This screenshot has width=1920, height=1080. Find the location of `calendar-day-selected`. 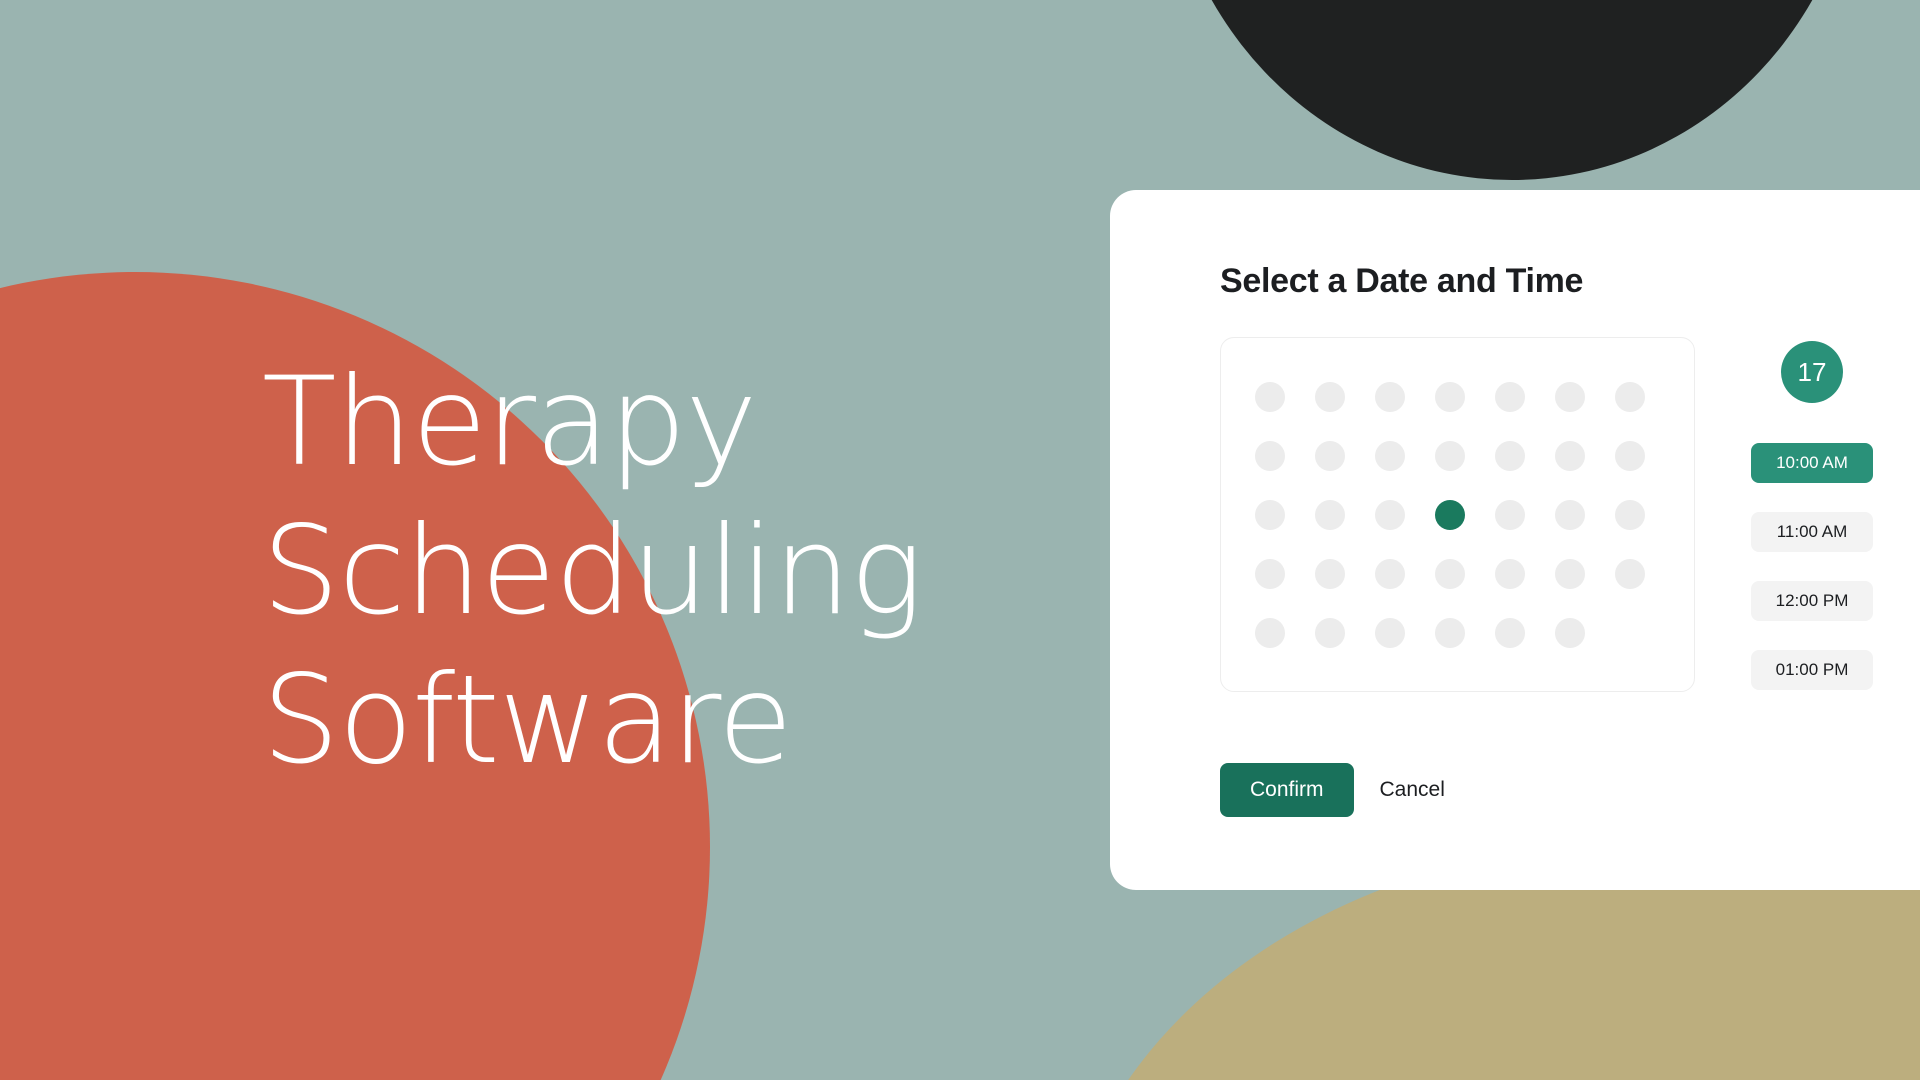

calendar-day-selected is located at coordinates (1450, 515).